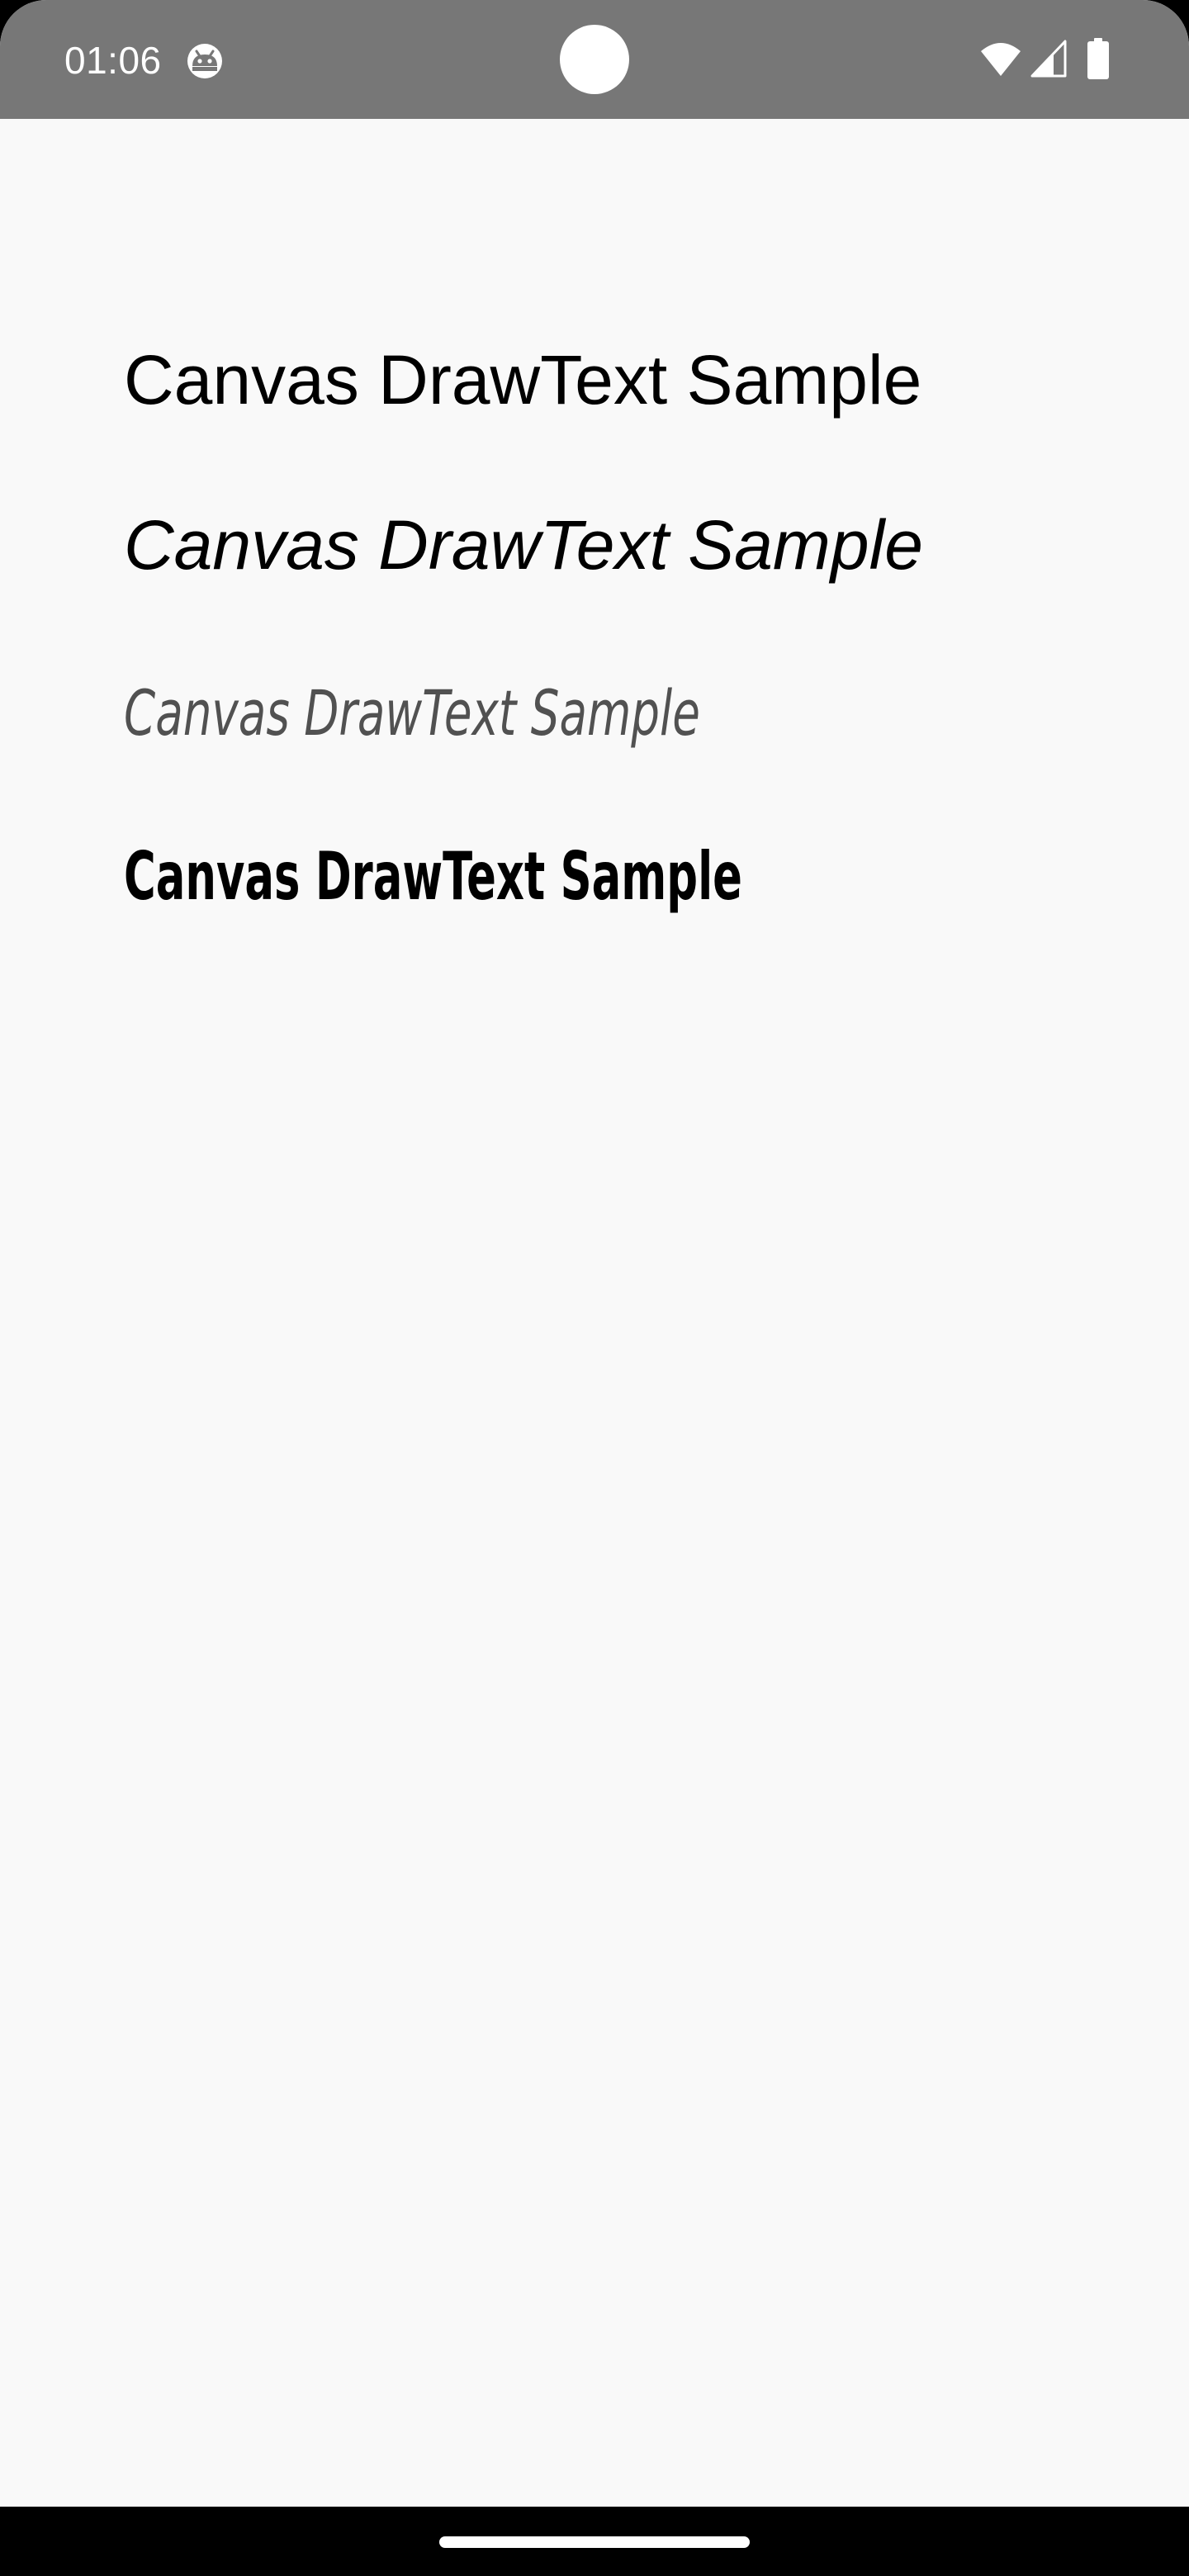 The height and width of the screenshot is (2576, 1189). I want to click on sample-text-thin-italic: Canvas DrawText Sample, so click(412, 713).